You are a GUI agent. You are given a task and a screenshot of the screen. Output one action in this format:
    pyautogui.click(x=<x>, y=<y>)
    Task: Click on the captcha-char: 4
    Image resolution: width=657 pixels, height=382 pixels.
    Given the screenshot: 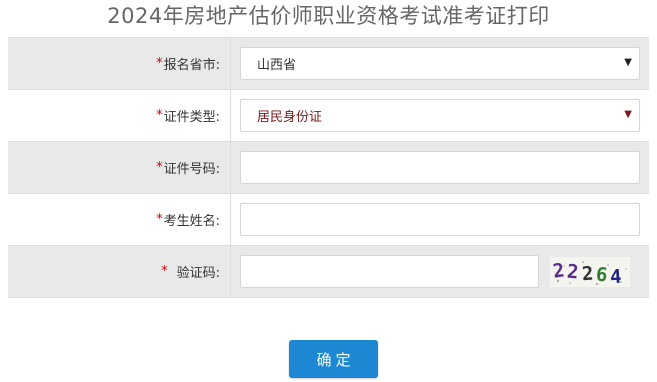 What is the action you would take?
    pyautogui.click(x=616, y=276)
    